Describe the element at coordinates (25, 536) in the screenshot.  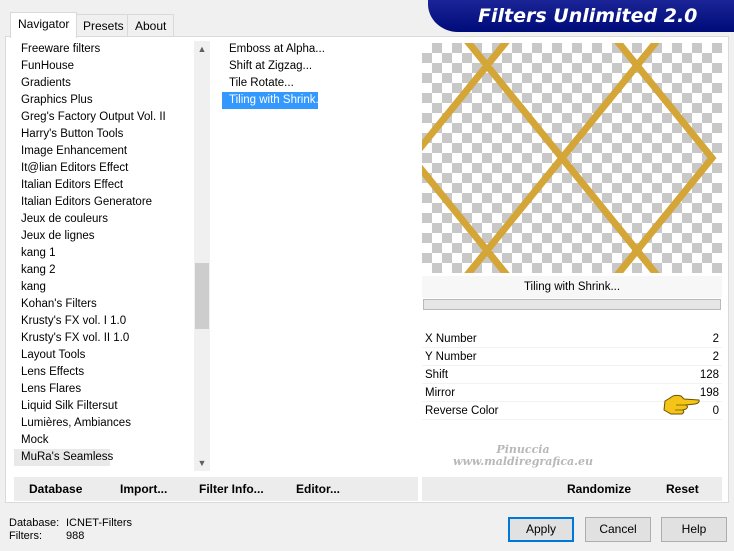
I see `filters-label: Filters:` at that location.